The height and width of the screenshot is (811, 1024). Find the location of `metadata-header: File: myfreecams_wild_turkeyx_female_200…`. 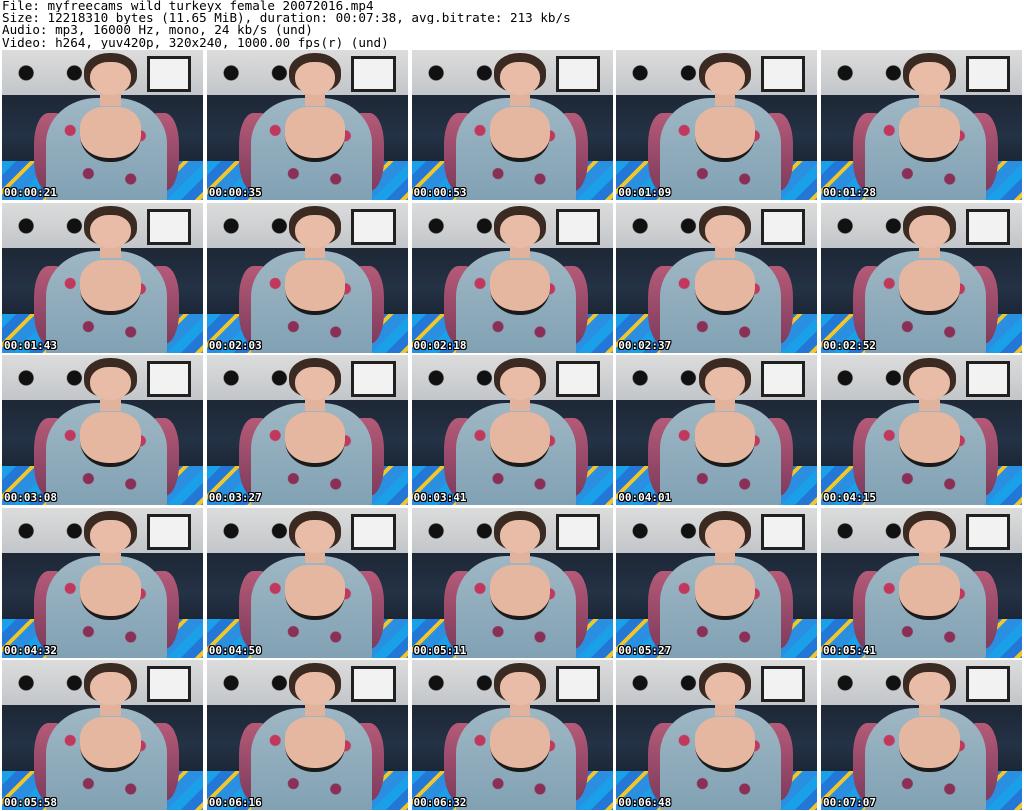

metadata-header: File: myfreecams_wild_turkeyx_female_200… is located at coordinates (512, 25).